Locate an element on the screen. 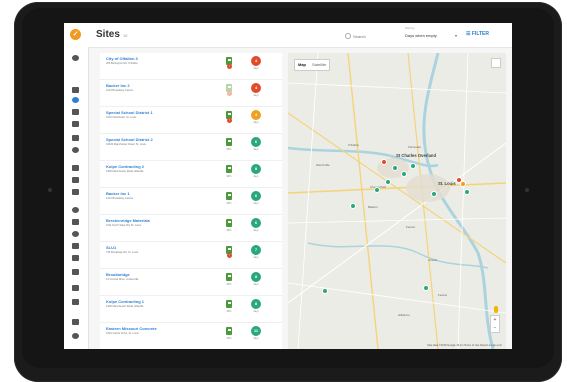 The width and height of the screenshot is (567, 382). days-badge: 4 is located at coordinates (256, 61).